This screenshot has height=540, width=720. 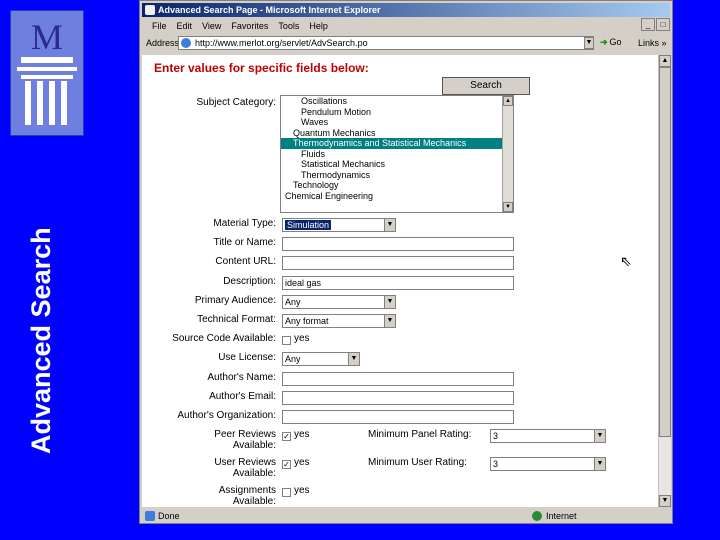 What do you see at coordinates (397, 133) in the screenshot?
I see `list-item: Quantum Mechanics` at bounding box center [397, 133].